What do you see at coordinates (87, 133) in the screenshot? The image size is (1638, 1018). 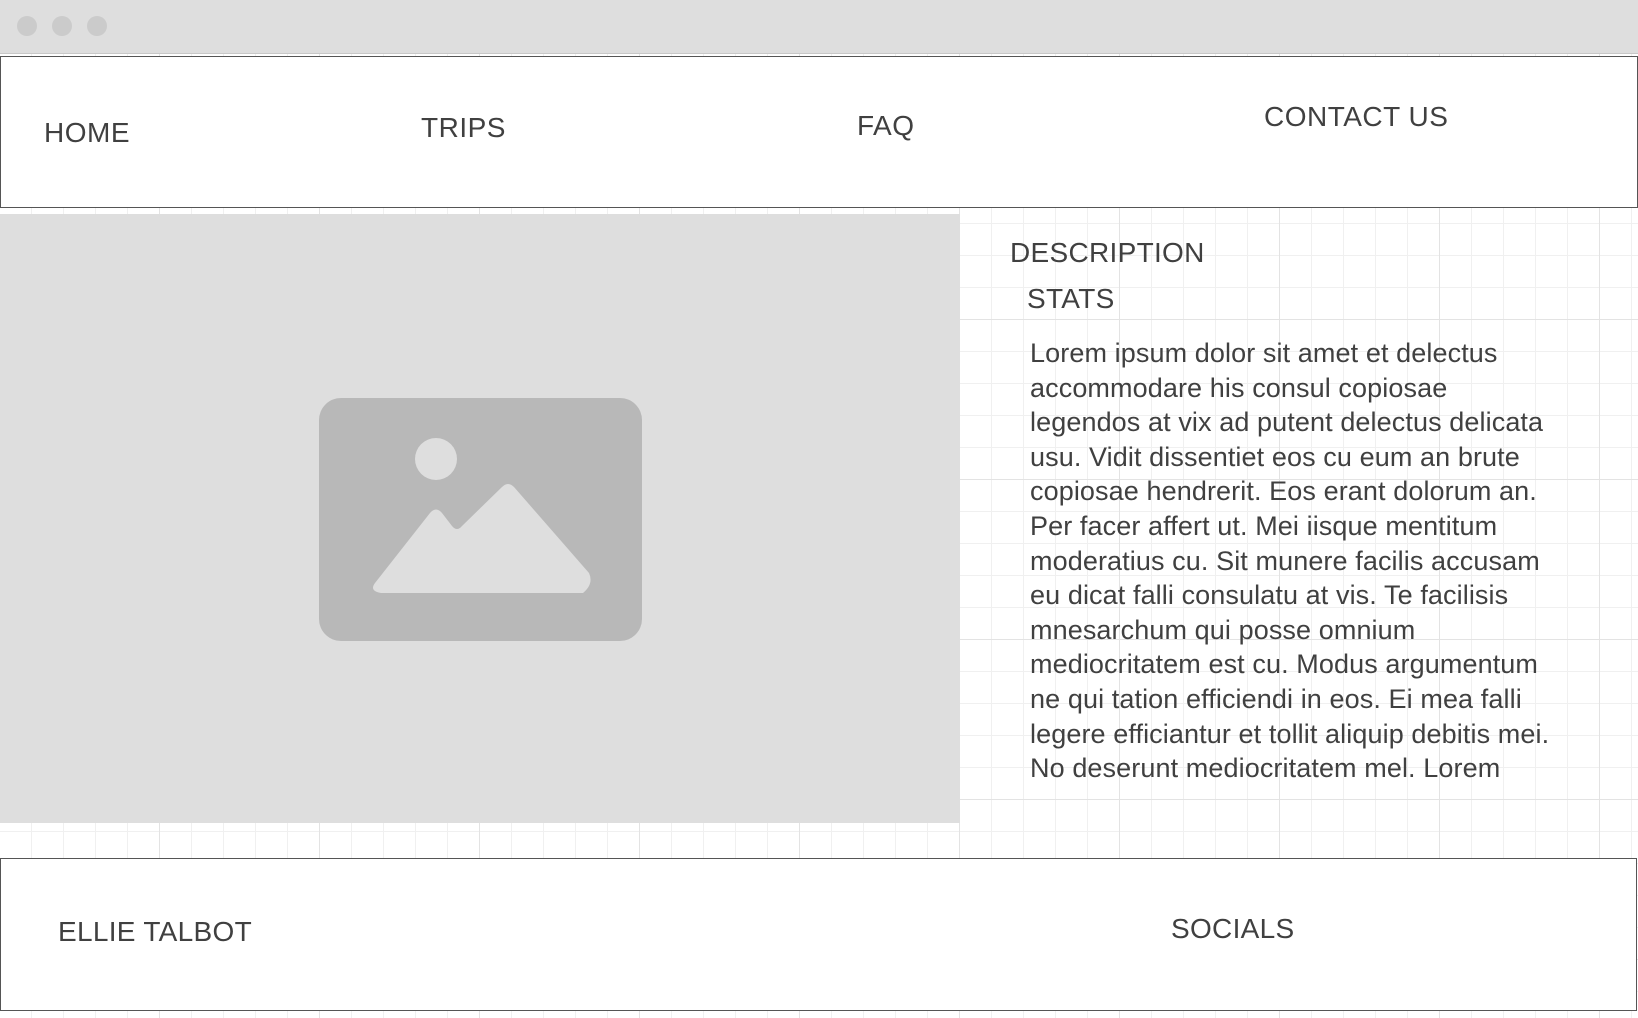 I see `nav-link-home: HOME` at bounding box center [87, 133].